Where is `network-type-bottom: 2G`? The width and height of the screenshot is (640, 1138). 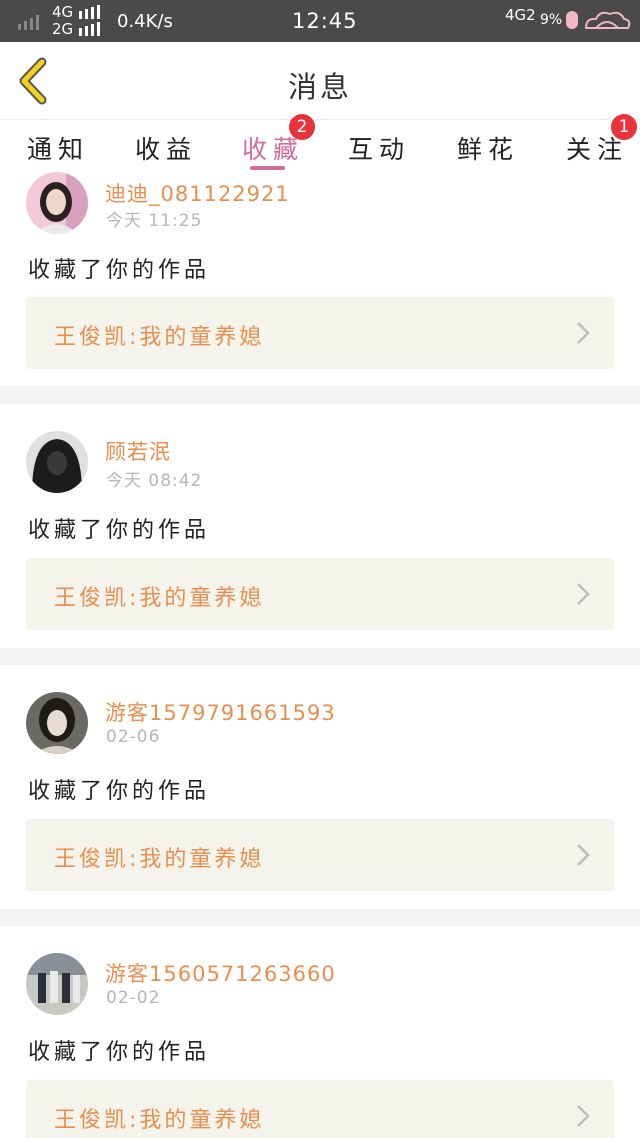
network-type-bottom: 2G is located at coordinates (63, 29).